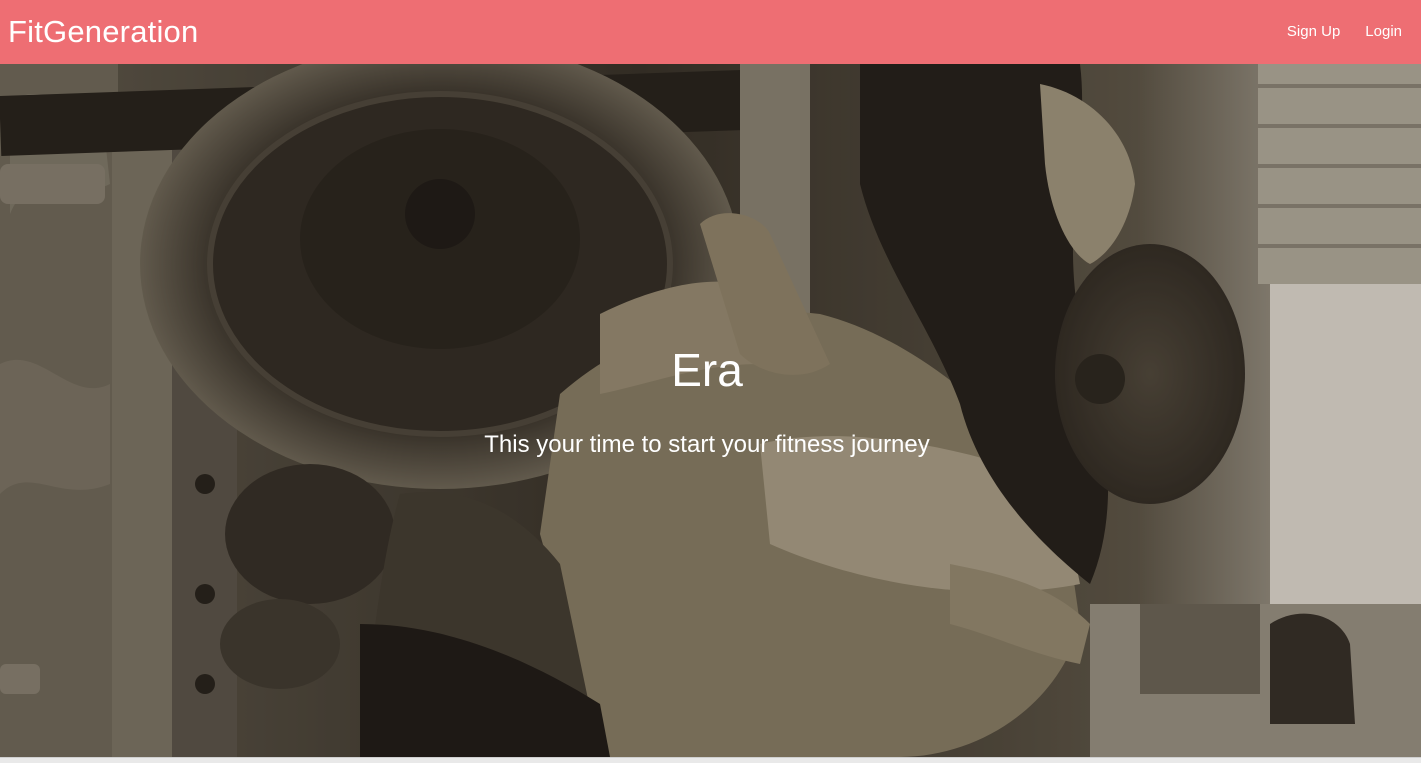 The height and width of the screenshot is (763, 1421). Describe the element at coordinates (103, 32) in the screenshot. I see `brand-logo-link: FitGeneration` at that location.